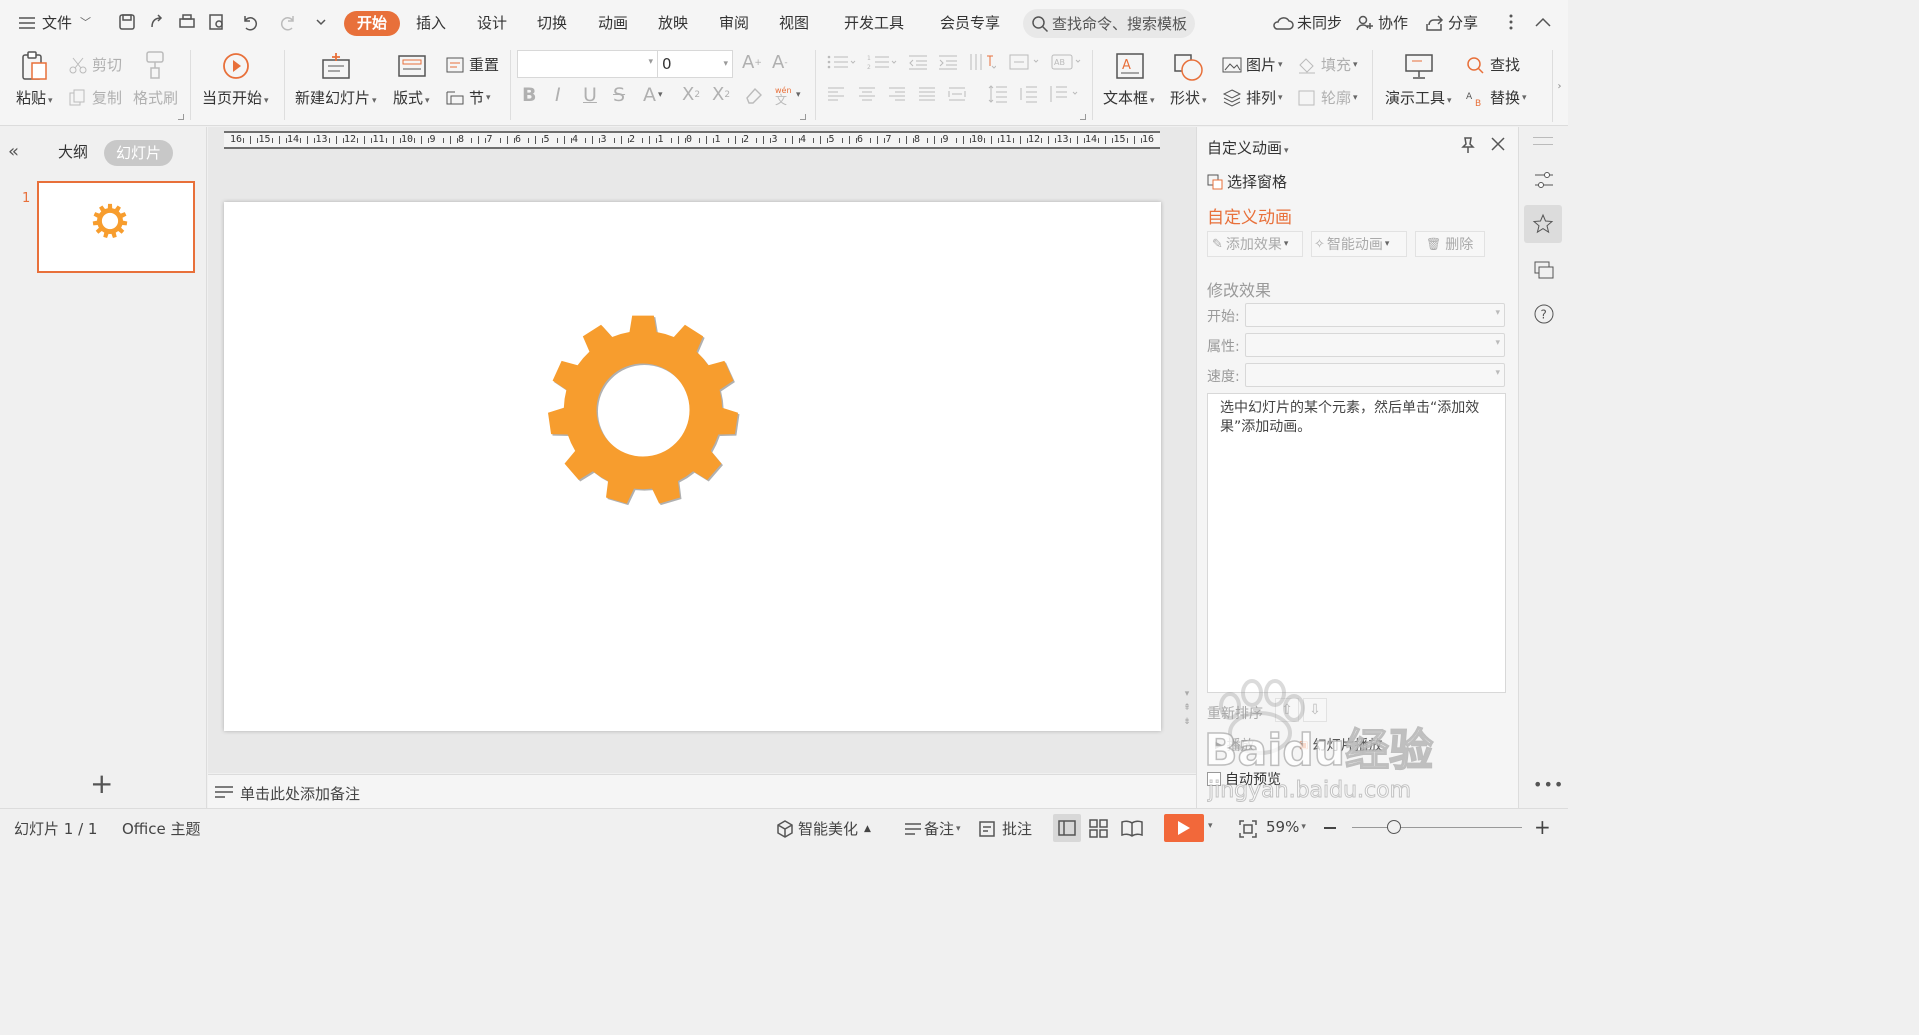 The image size is (1919, 1035). Describe the element at coordinates (1248, 831) in the screenshot. I see `fit-window-icon` at that location.